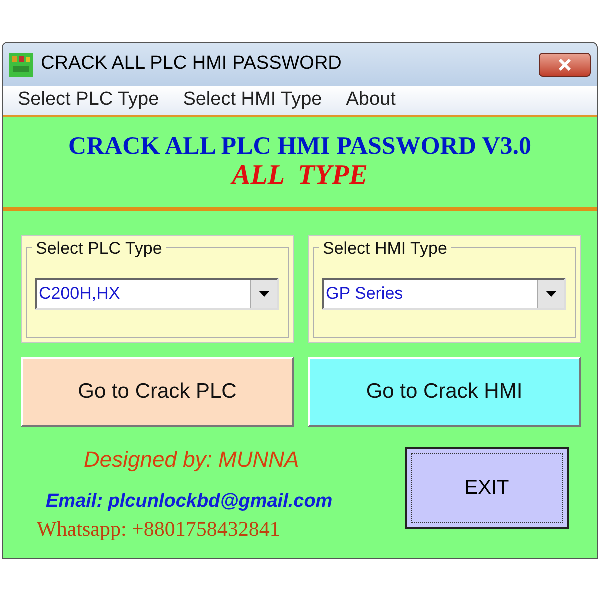 The image size is (600, 600). I want to click on close-icon, so click(565, 64).